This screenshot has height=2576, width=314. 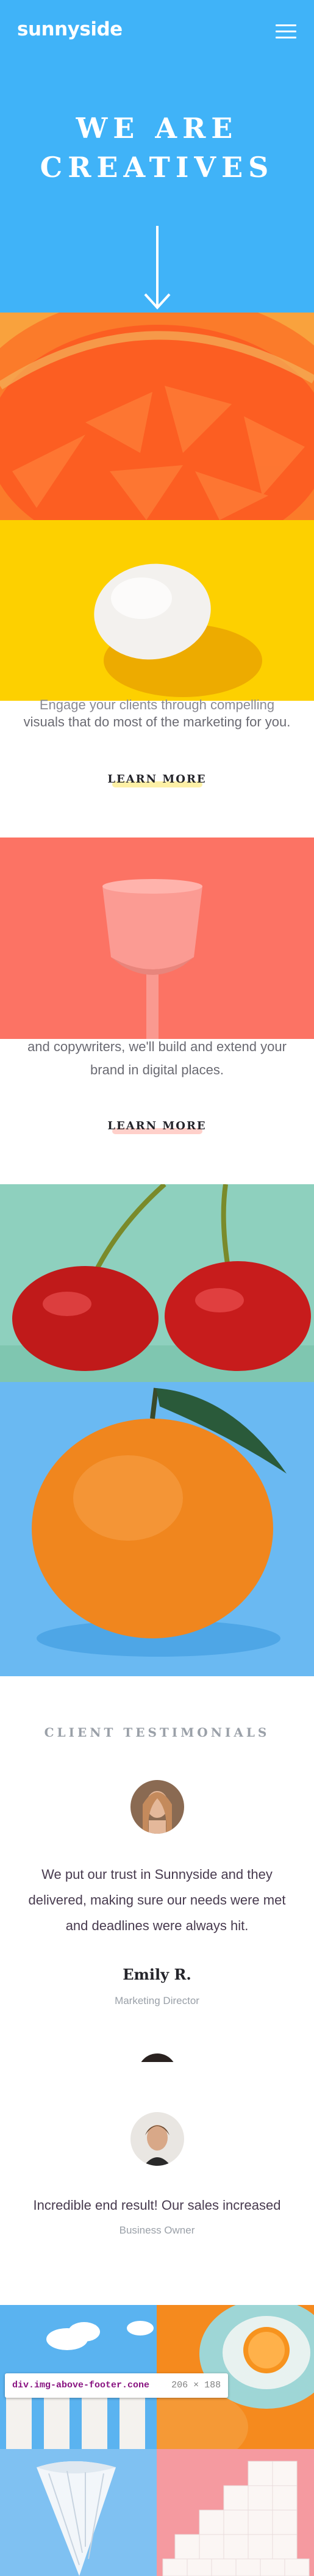 I want to click on testimonial-name: Emily R., so click(x=157, y=1974).